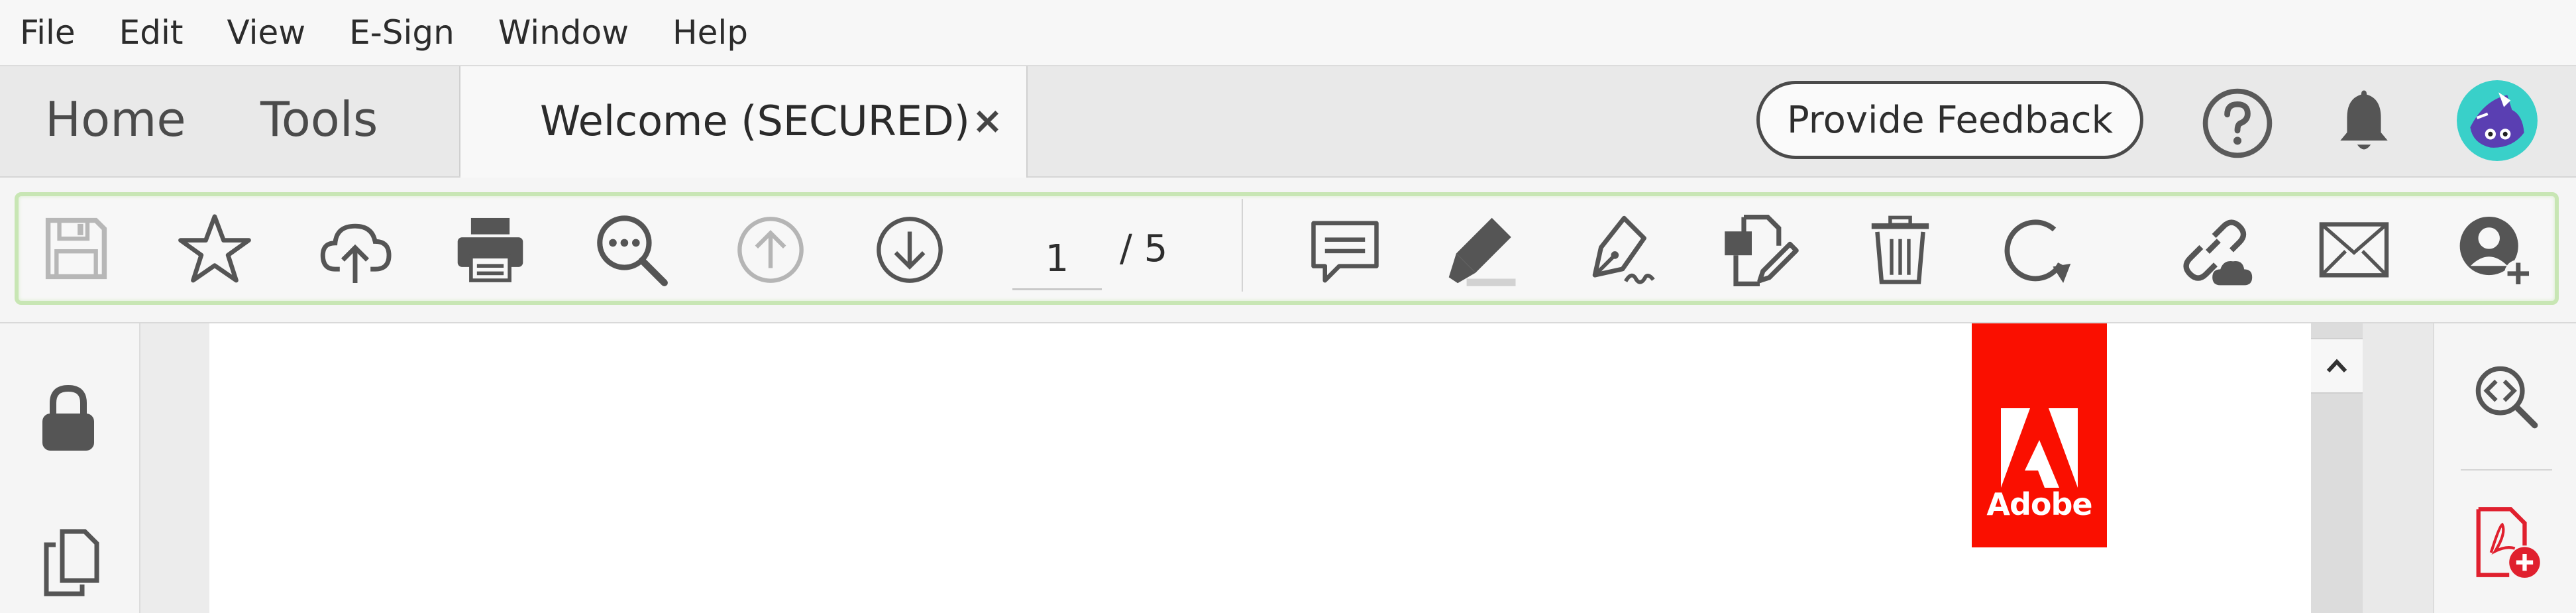 This screenshot has width=2576, height=613. I want to click on save-icon, so click(76, 248).